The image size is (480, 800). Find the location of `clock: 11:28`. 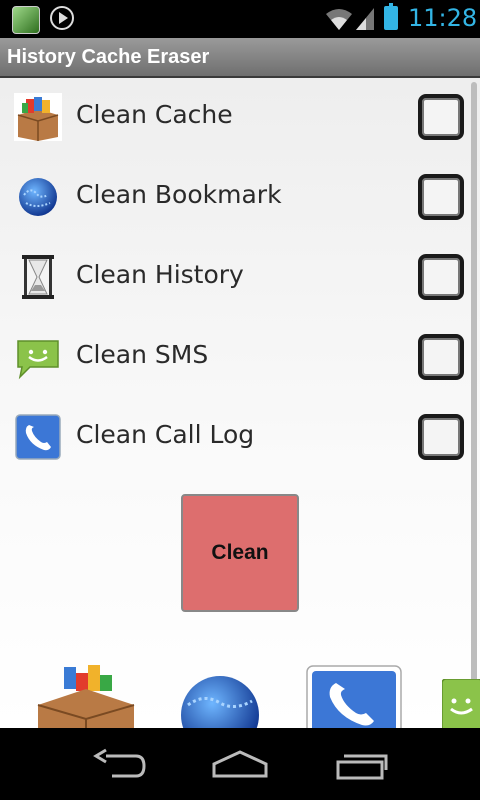

clock: 11:28 is located at coordinates (443, 18).